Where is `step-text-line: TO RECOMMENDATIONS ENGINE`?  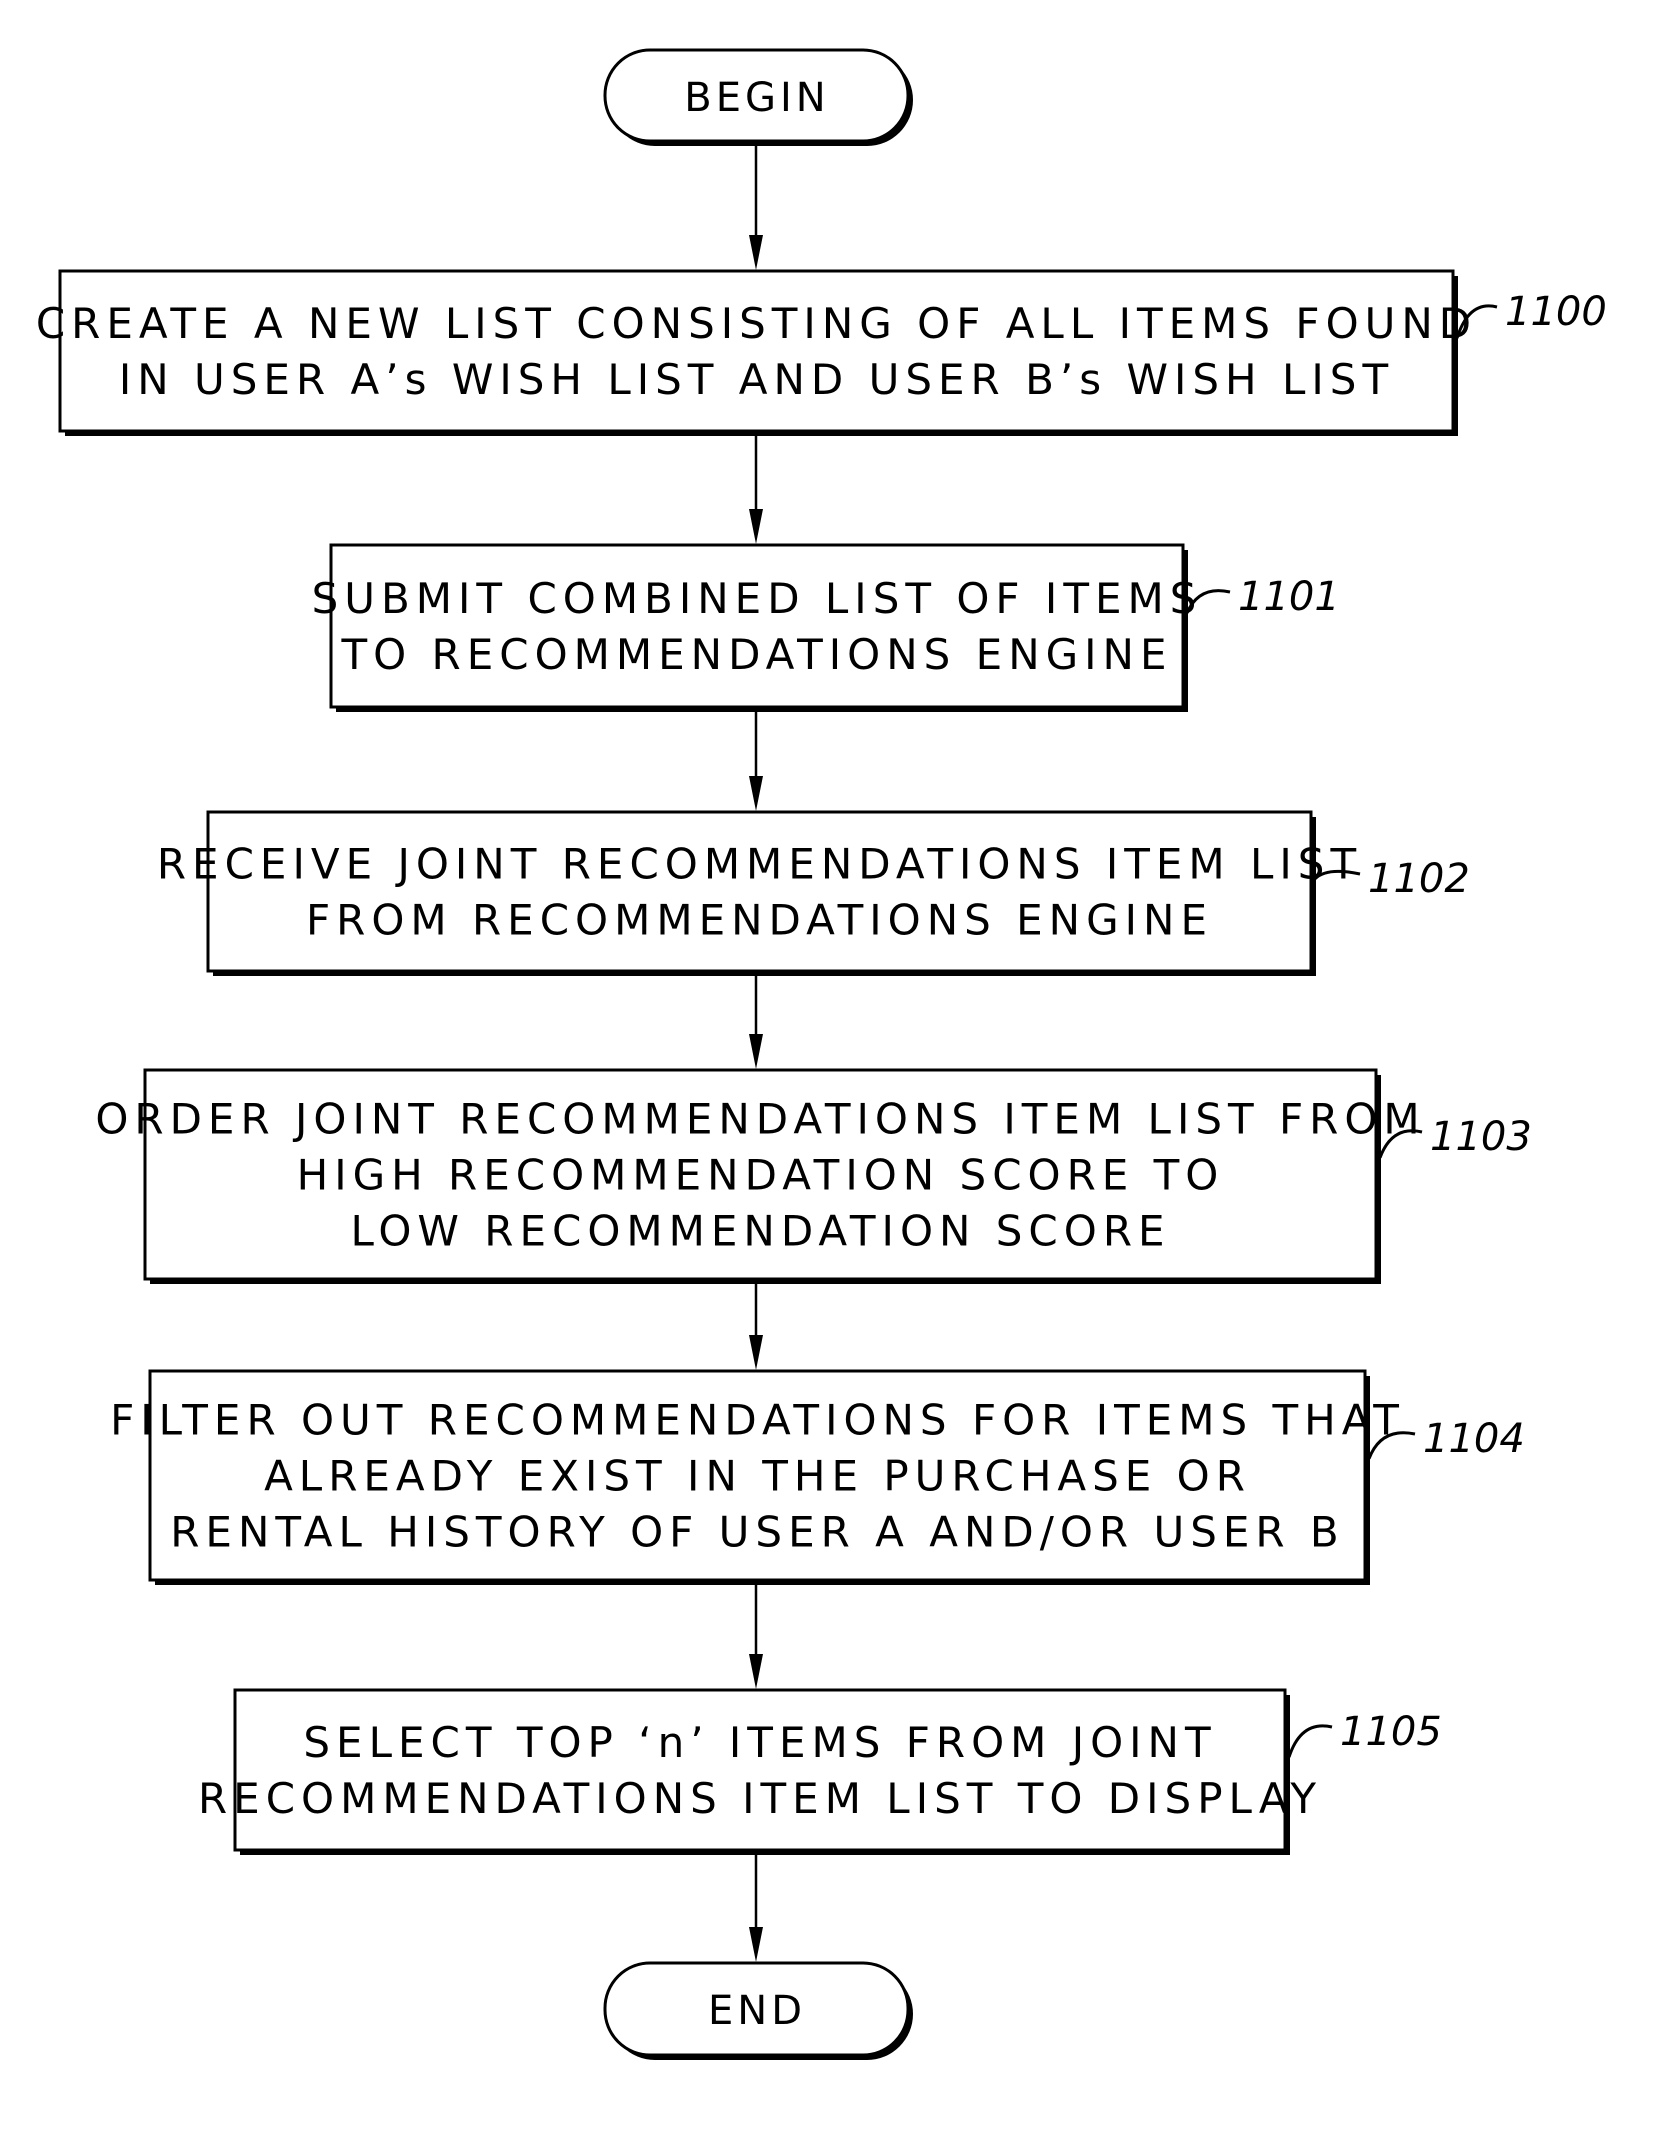
step-text-line: TO RECOMMENDATIONS ENGINE is located at coordinates (756, 654).